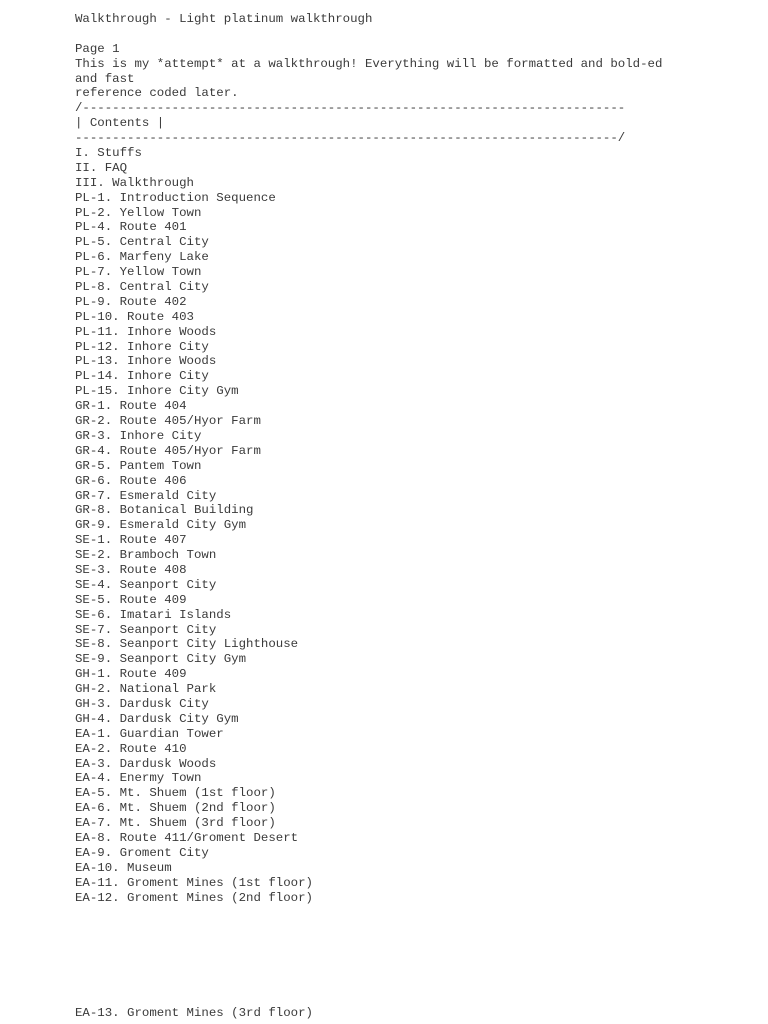 The height and width of the screenshot is (1024, 768). What do you see at coordinates (142, 346) in the screenshot?
I see `contents-item: PL-12. Inhore City` at bounding box center [142, 346].